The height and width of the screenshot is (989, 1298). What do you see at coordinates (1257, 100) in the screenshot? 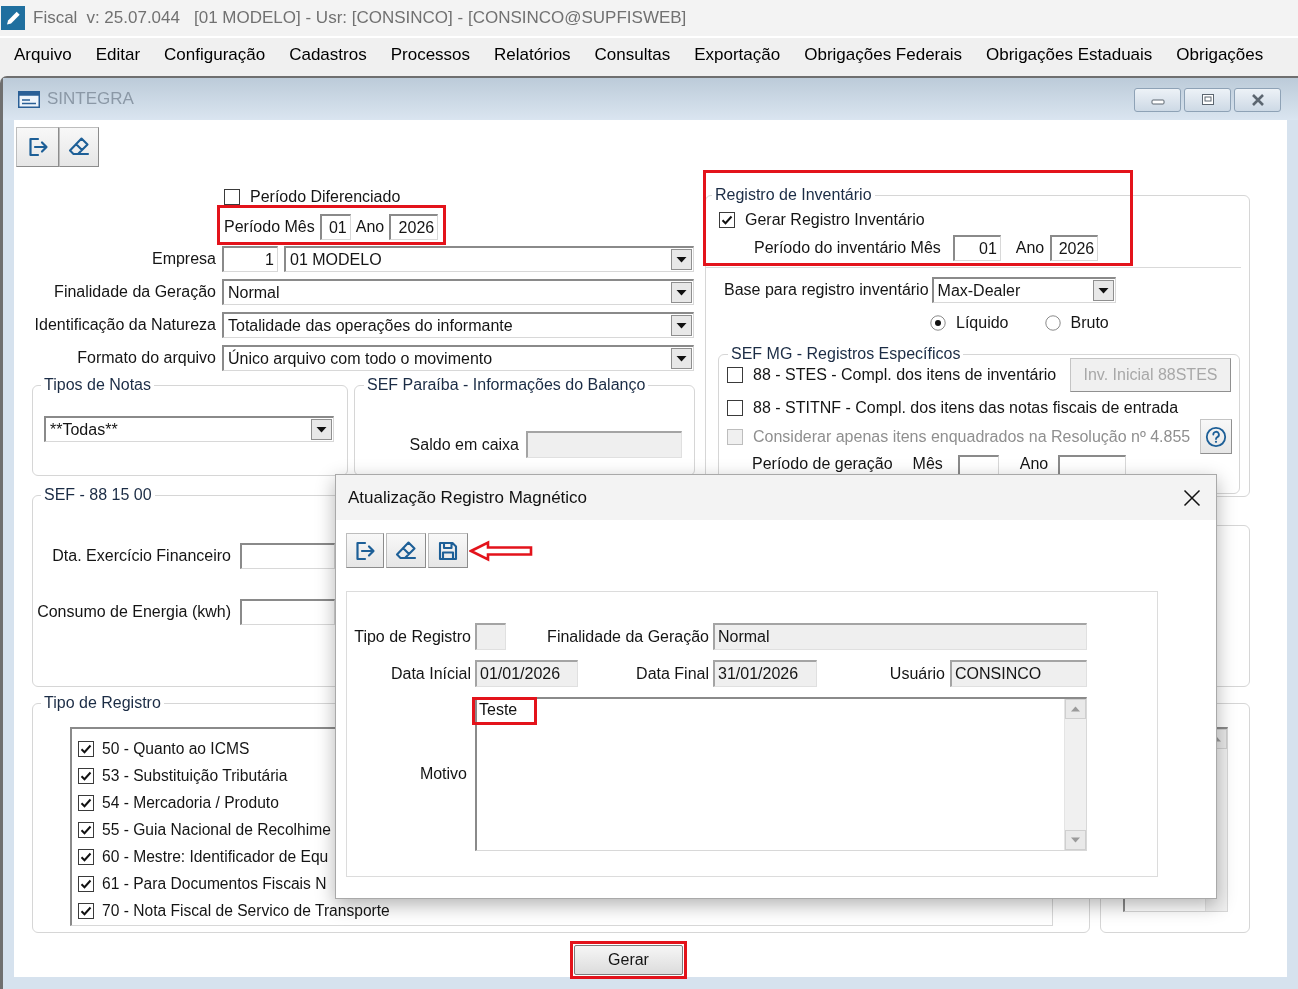
I see `close-button` at bounding box center [1257, 100].